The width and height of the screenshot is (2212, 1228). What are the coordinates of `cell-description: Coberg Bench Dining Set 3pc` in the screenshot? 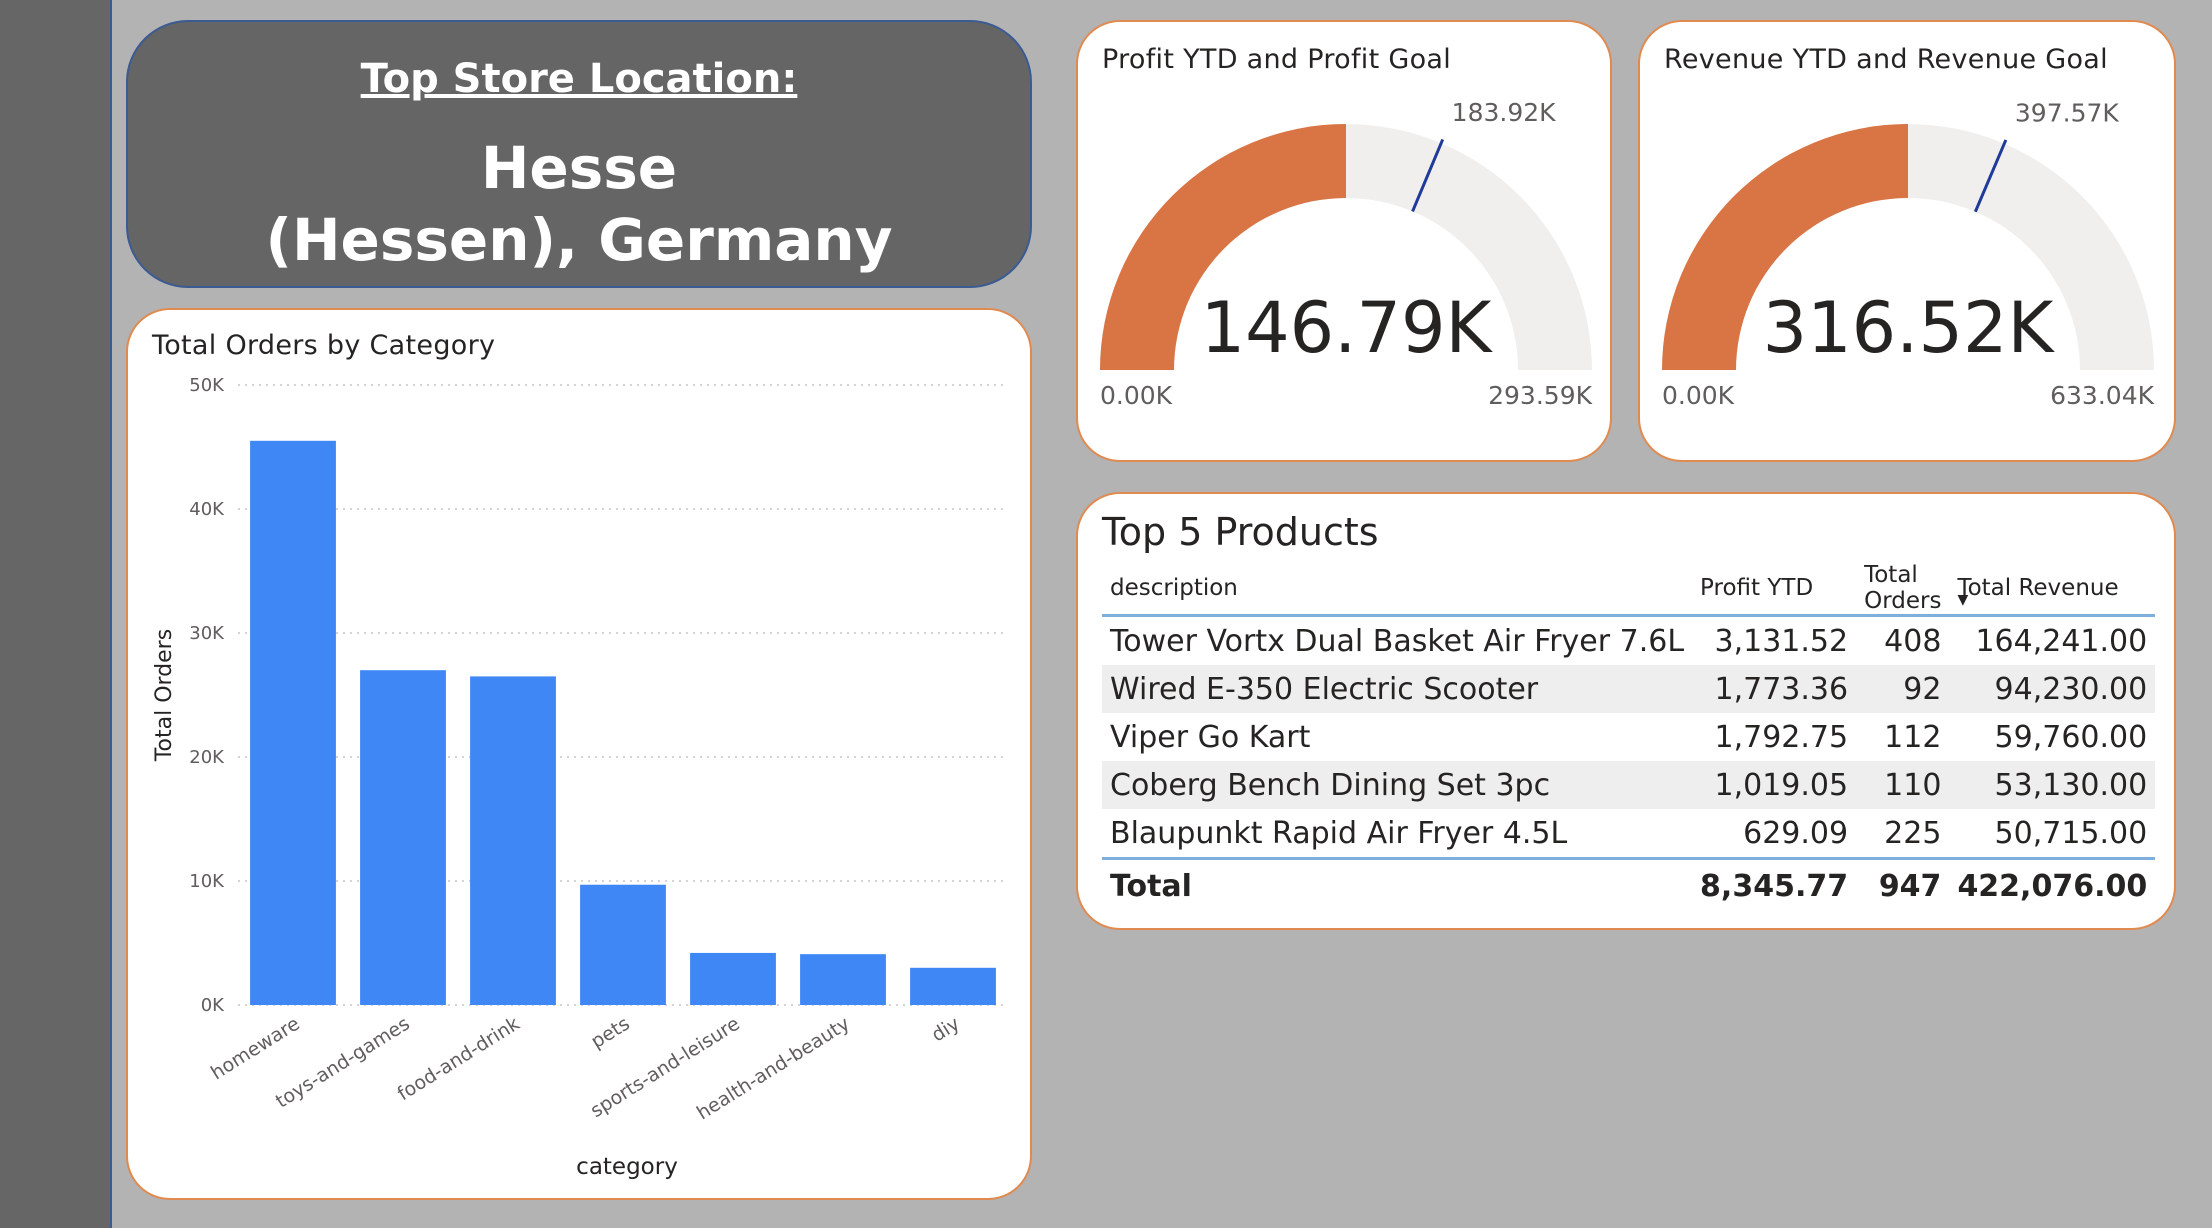 It's located at (1397, 785).